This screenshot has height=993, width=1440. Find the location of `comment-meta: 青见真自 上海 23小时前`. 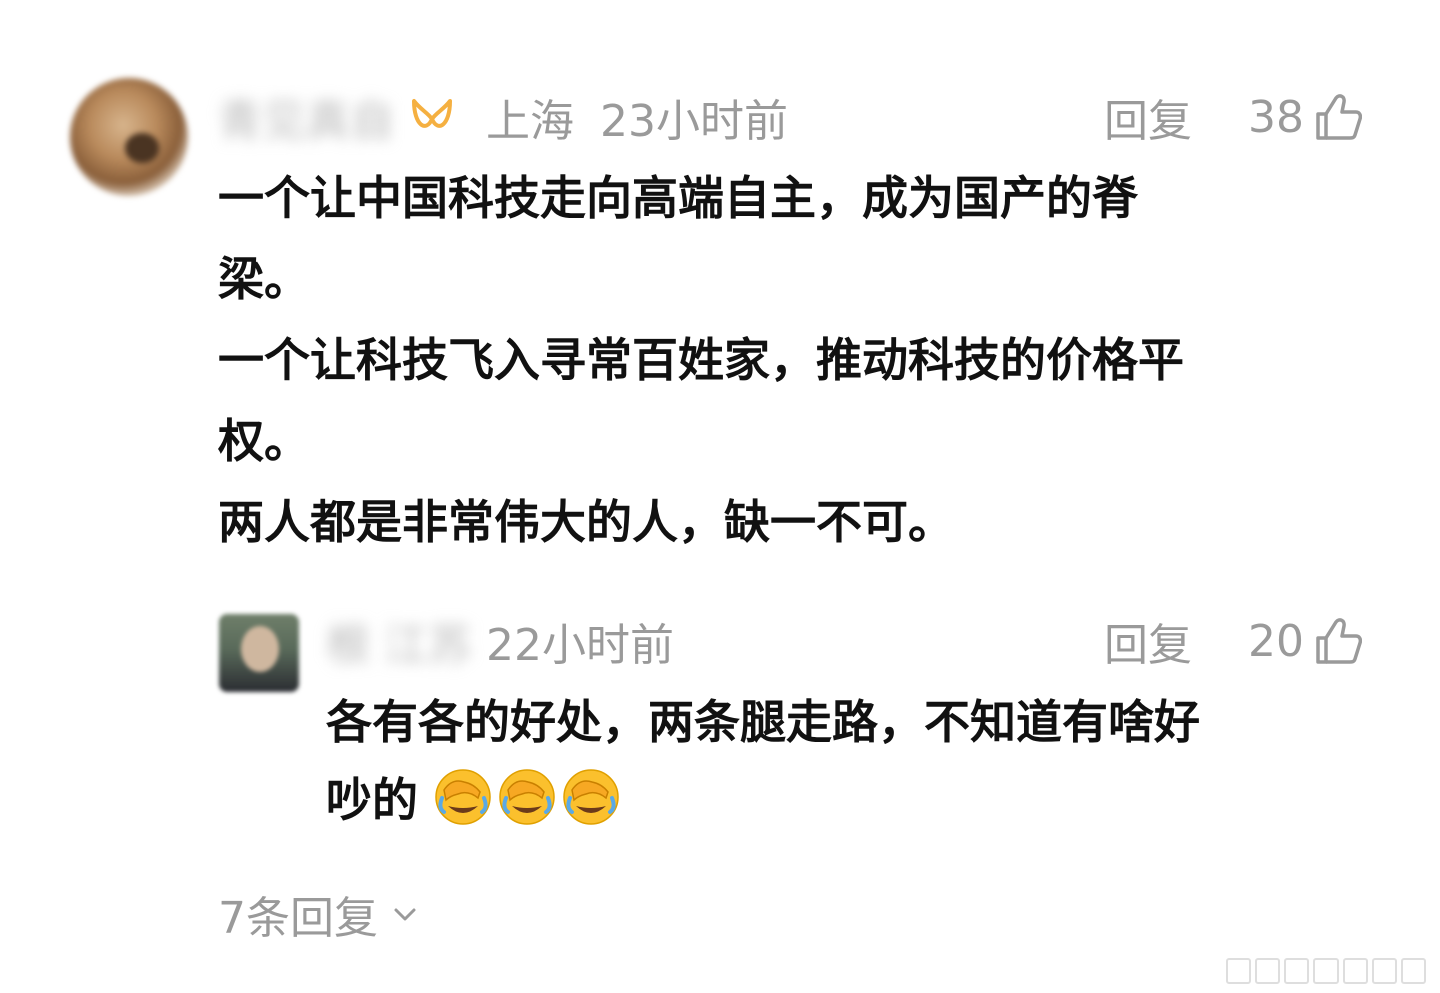

comment-meta: 青见真自 上海 23小时前 is located at coordinates (503, 117).